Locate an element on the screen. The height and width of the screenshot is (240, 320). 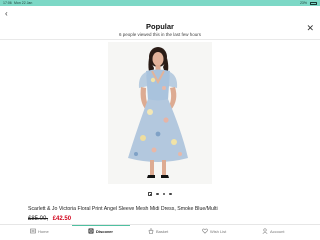
home-icon is located at coordinates (33, 231).